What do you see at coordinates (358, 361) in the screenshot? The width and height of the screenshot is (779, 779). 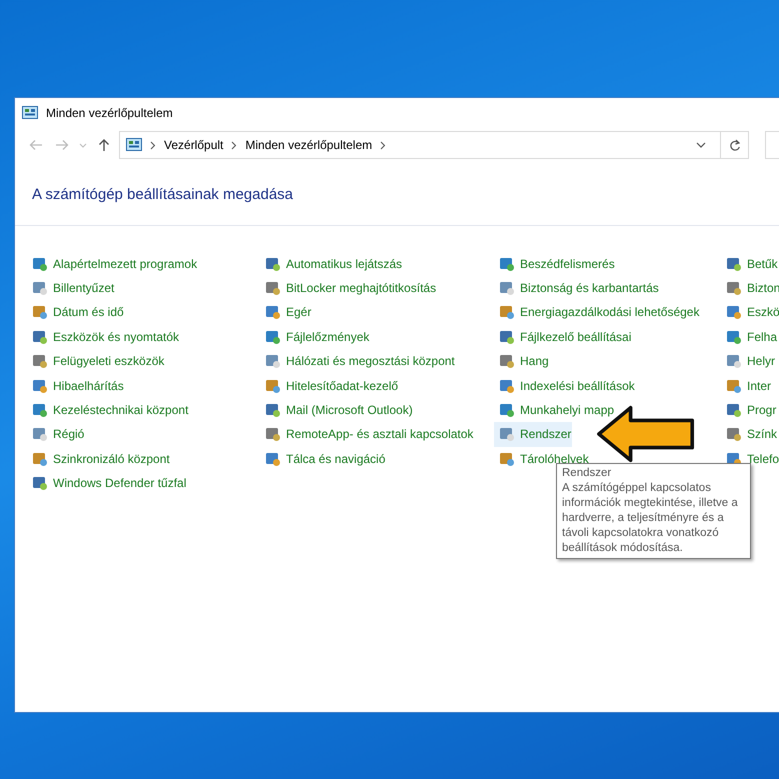 I see `control-panel-link: Hálózati és megosztási központ` at bounding box center [358, 361].